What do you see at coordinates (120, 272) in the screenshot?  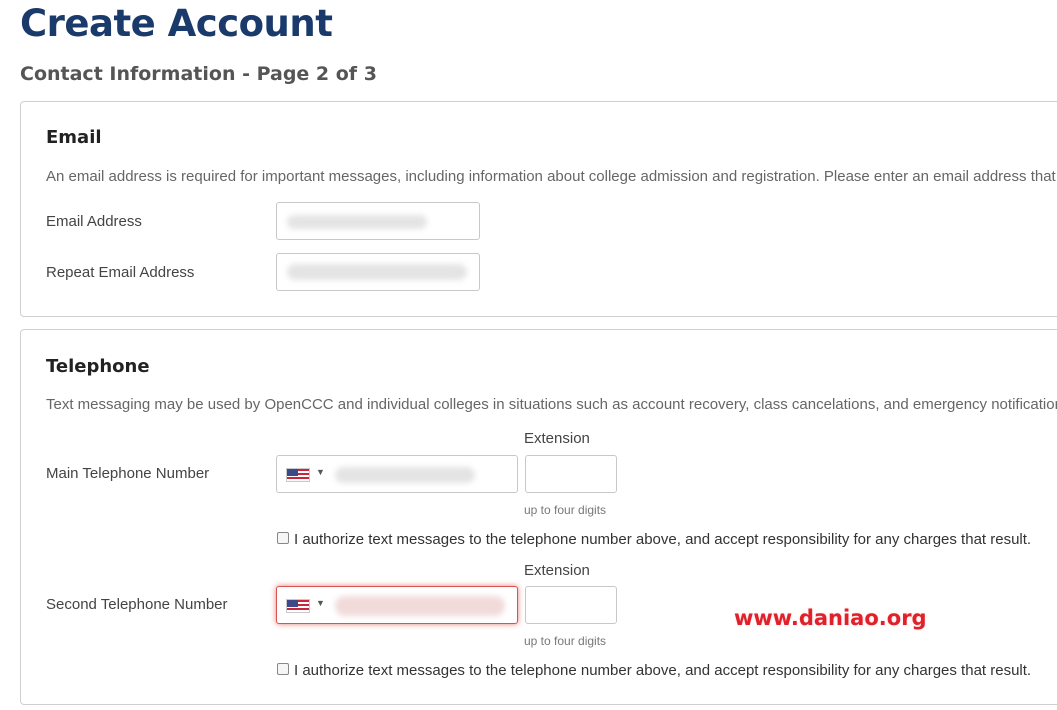 I see `repeat-email-label: Repeat Email Address` at bounding box center [120, 272].